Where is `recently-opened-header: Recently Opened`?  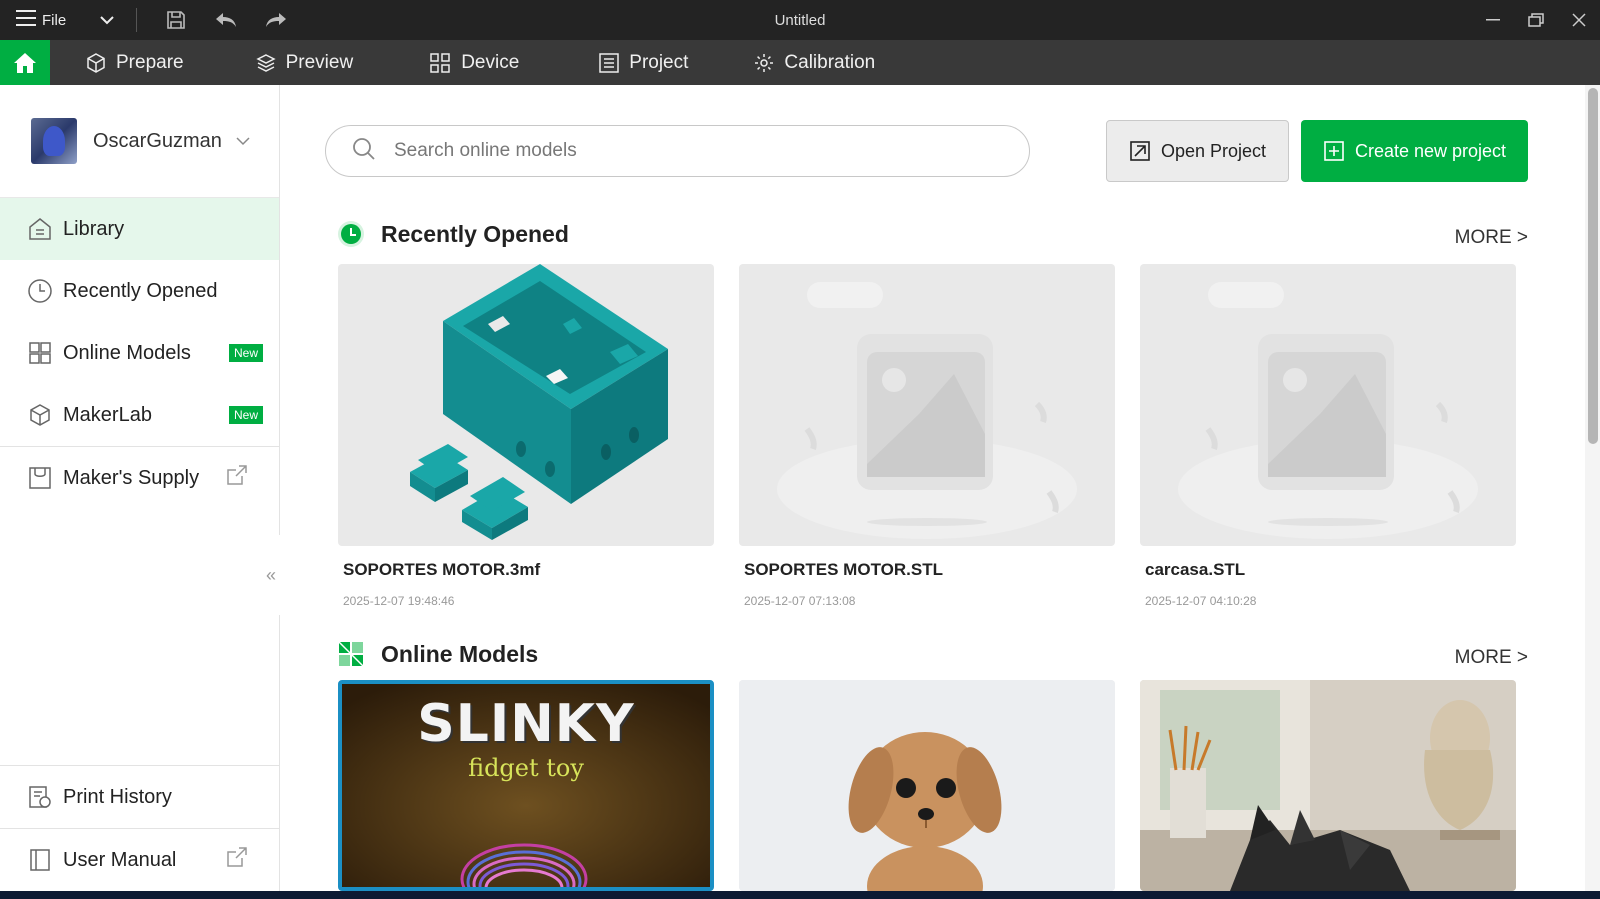
recently-opened-header: Recently Opened is located at coordinates (453, 234).